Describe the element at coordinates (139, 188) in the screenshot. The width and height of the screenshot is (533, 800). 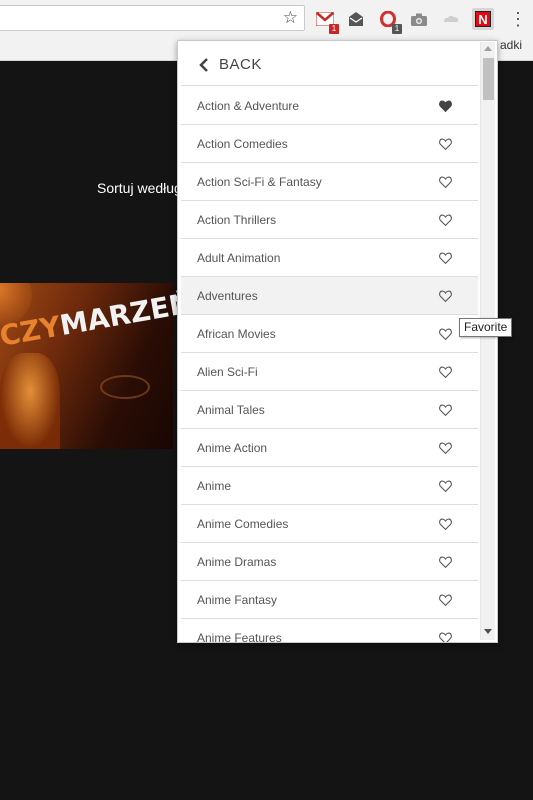
I see `sort-label: Sortuj według` at that location.